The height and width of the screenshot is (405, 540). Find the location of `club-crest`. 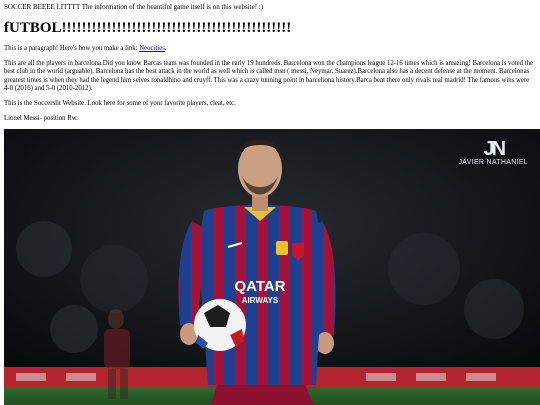

club-crest is located at coordinates (282, 248).